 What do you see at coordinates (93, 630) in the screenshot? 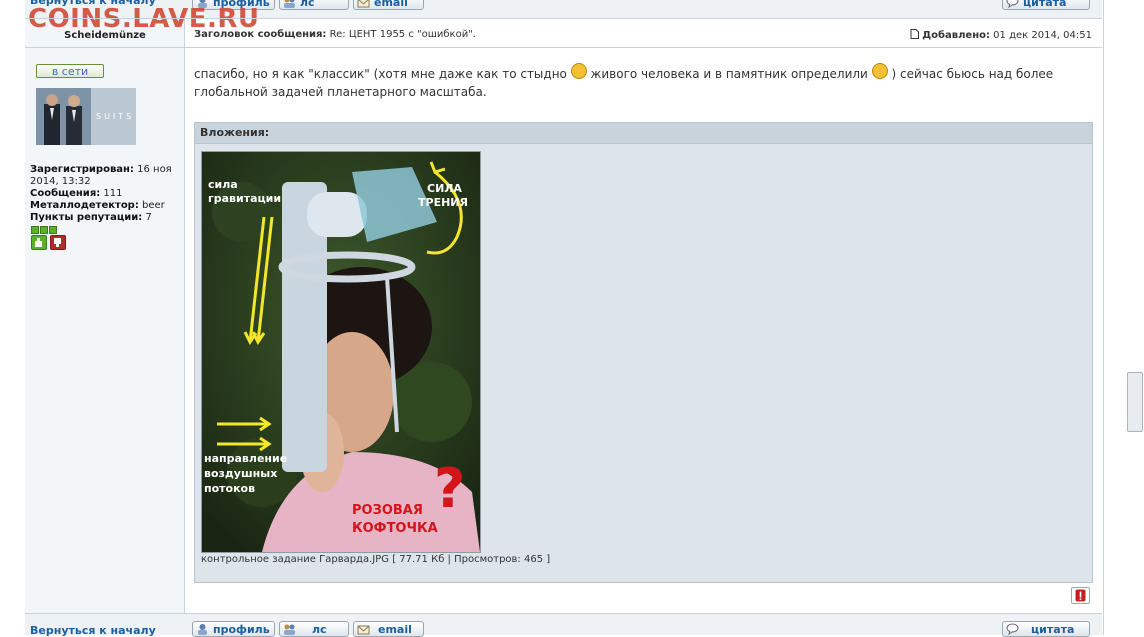
I see `back-to-top-link: Вернуться к началу` at bounding box center [93, 630].